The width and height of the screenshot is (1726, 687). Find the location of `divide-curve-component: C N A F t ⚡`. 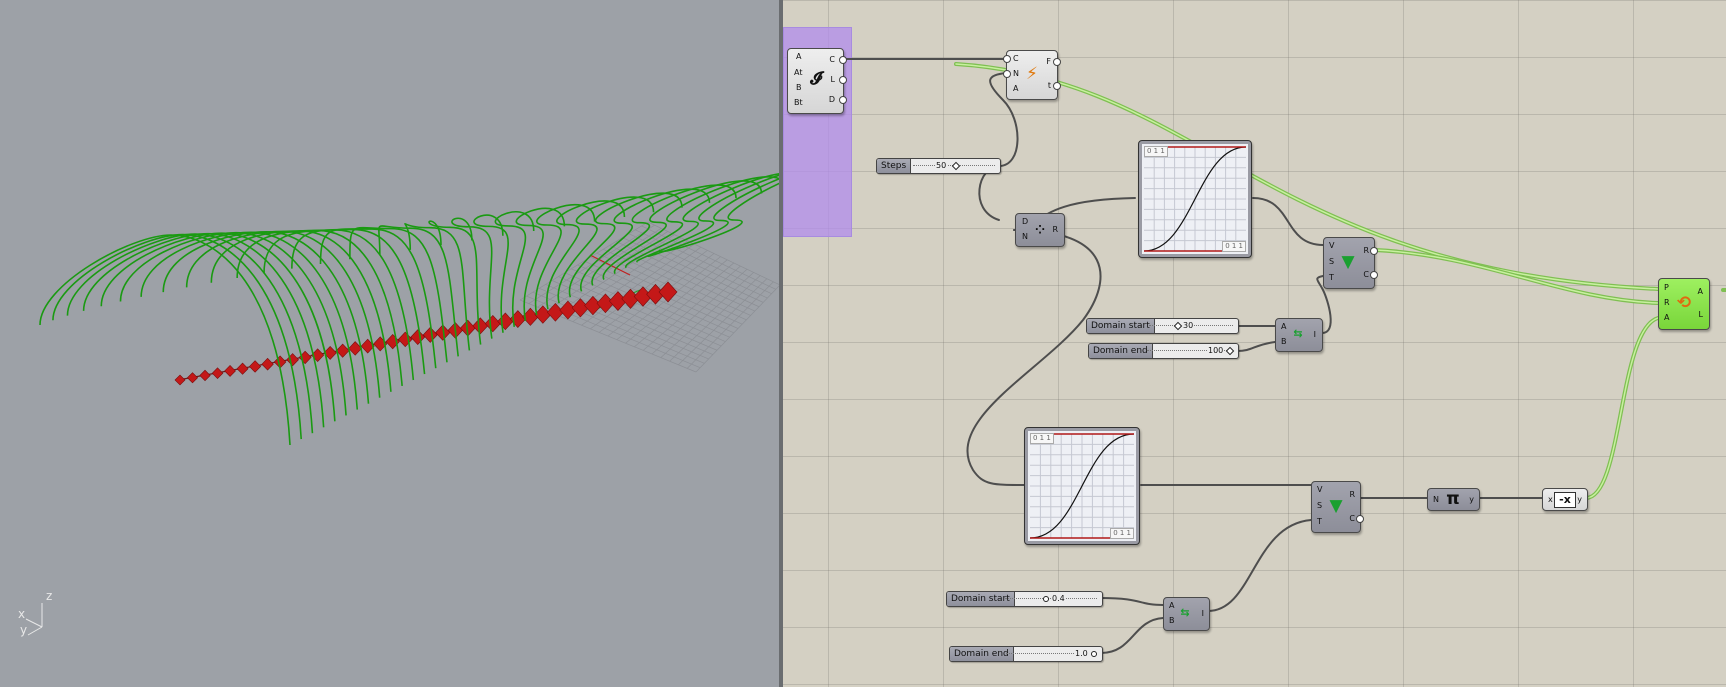

divide-curve-component: C N A F t ⚡ is located at coordinates (1032, 75).